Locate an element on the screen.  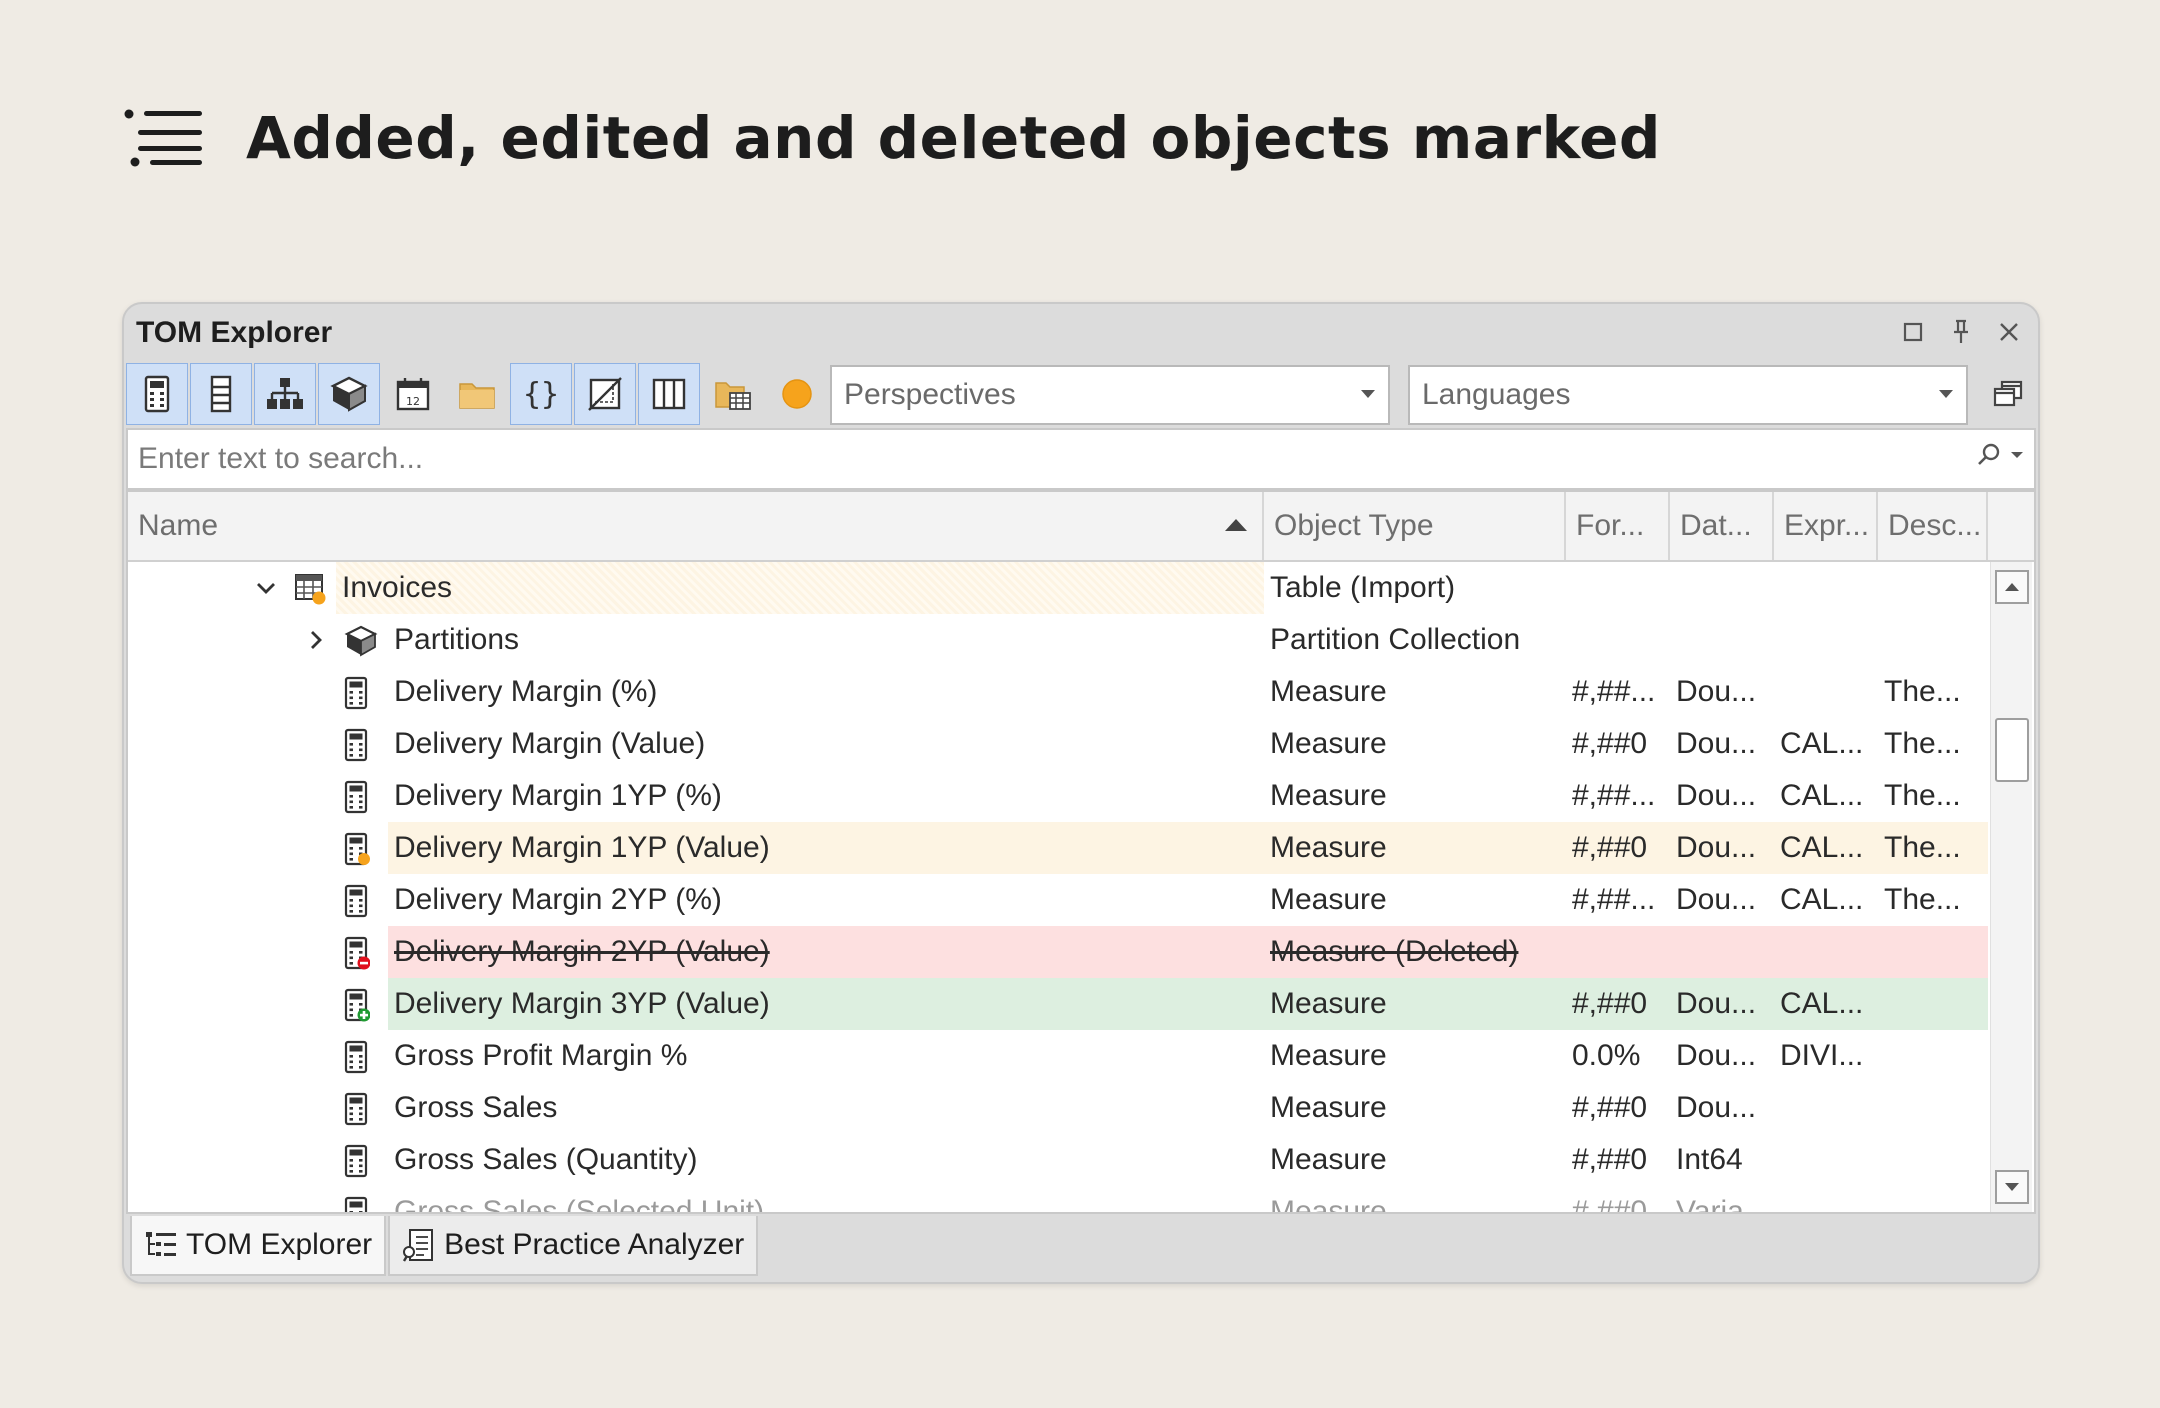
new-window-icon is located at coordinates (2008, 393).